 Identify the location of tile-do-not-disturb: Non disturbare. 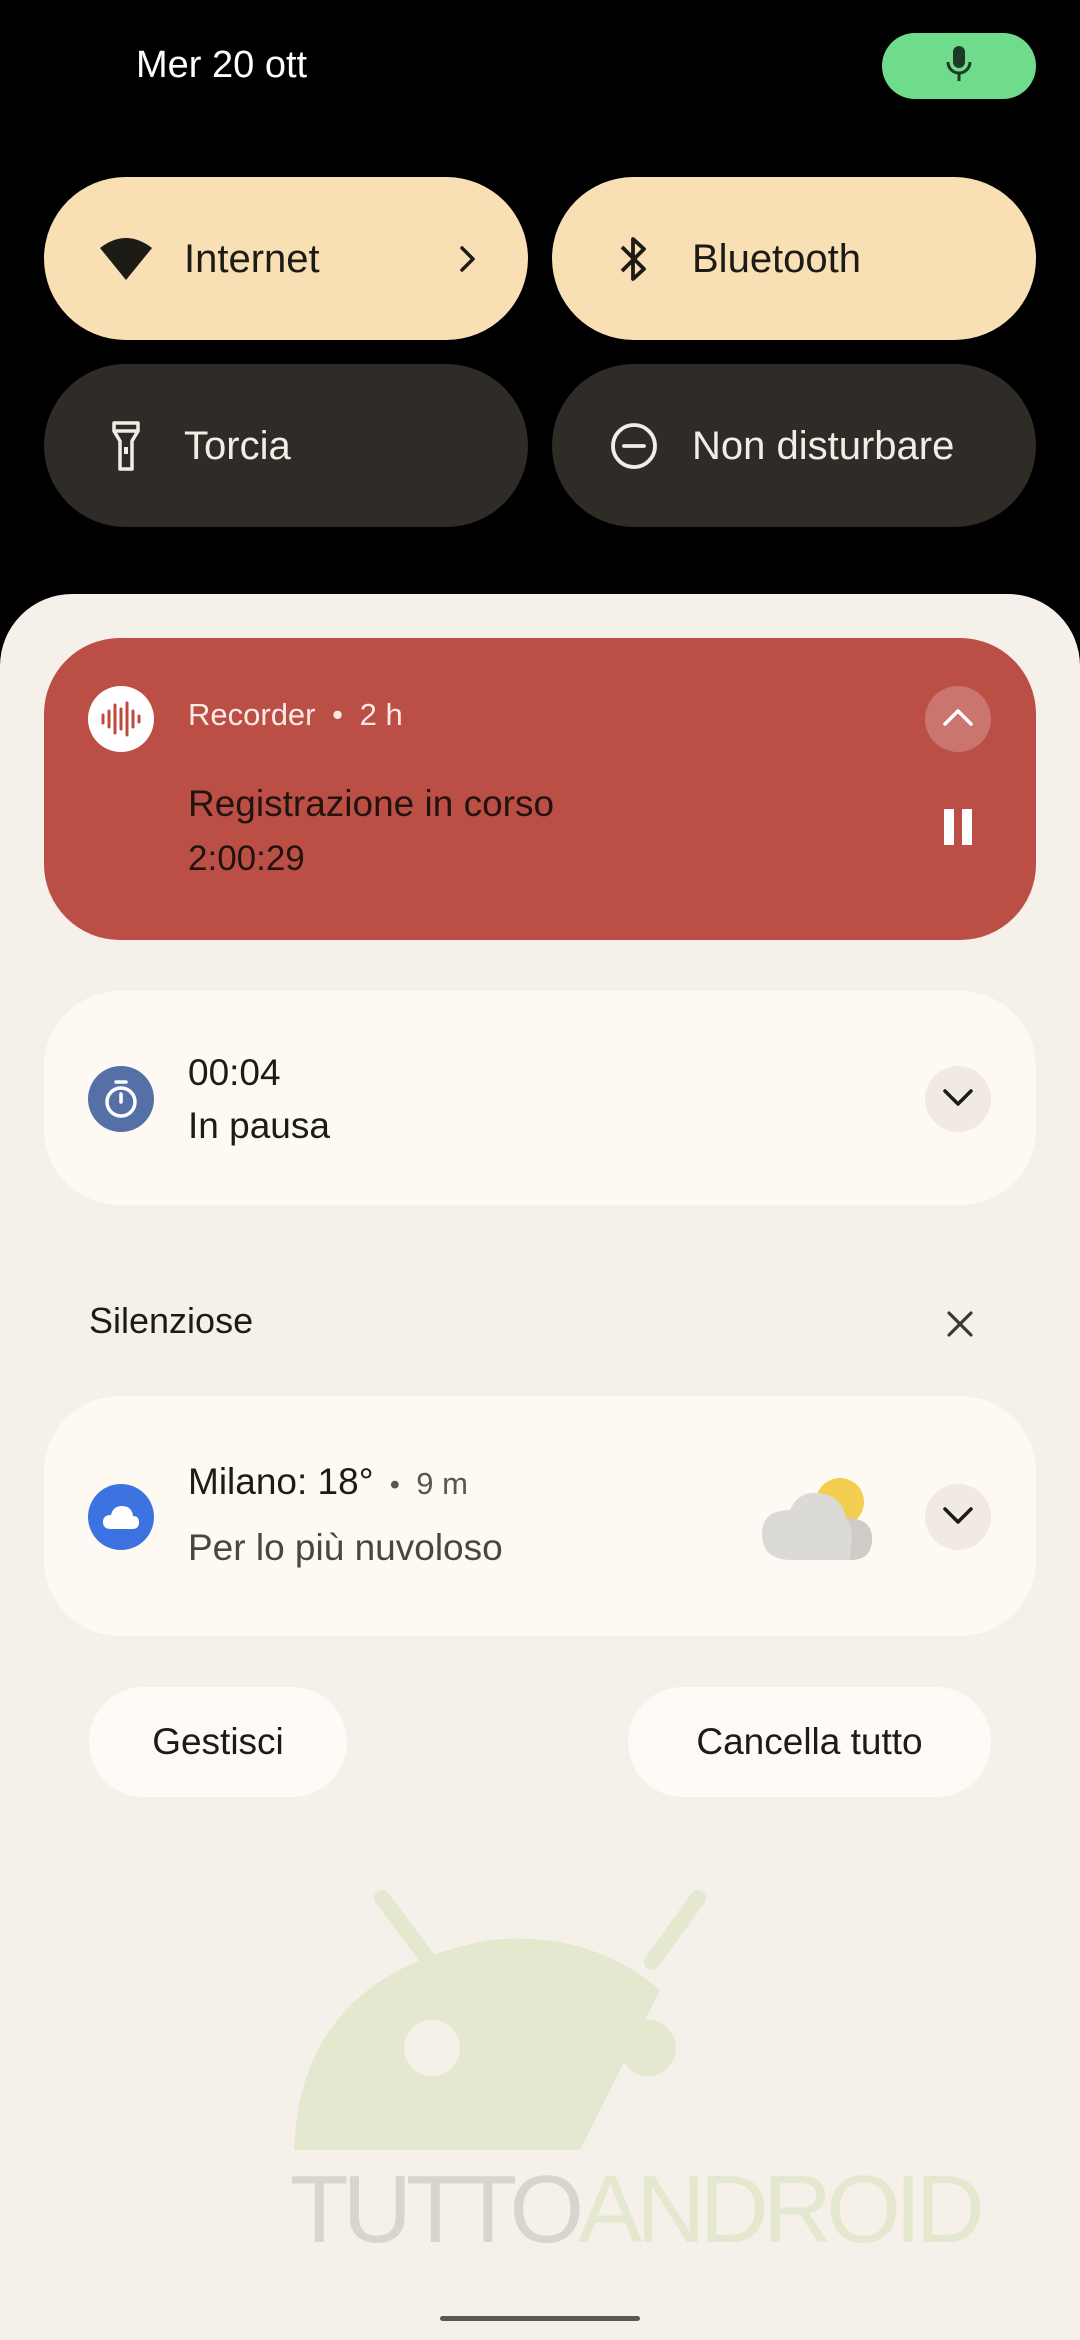
(794, 445).